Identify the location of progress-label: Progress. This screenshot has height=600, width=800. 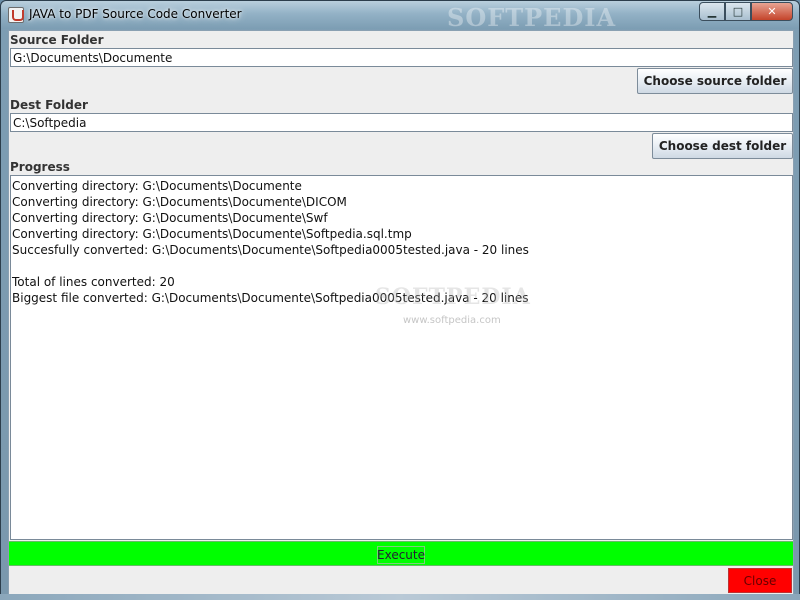
(40, 167).